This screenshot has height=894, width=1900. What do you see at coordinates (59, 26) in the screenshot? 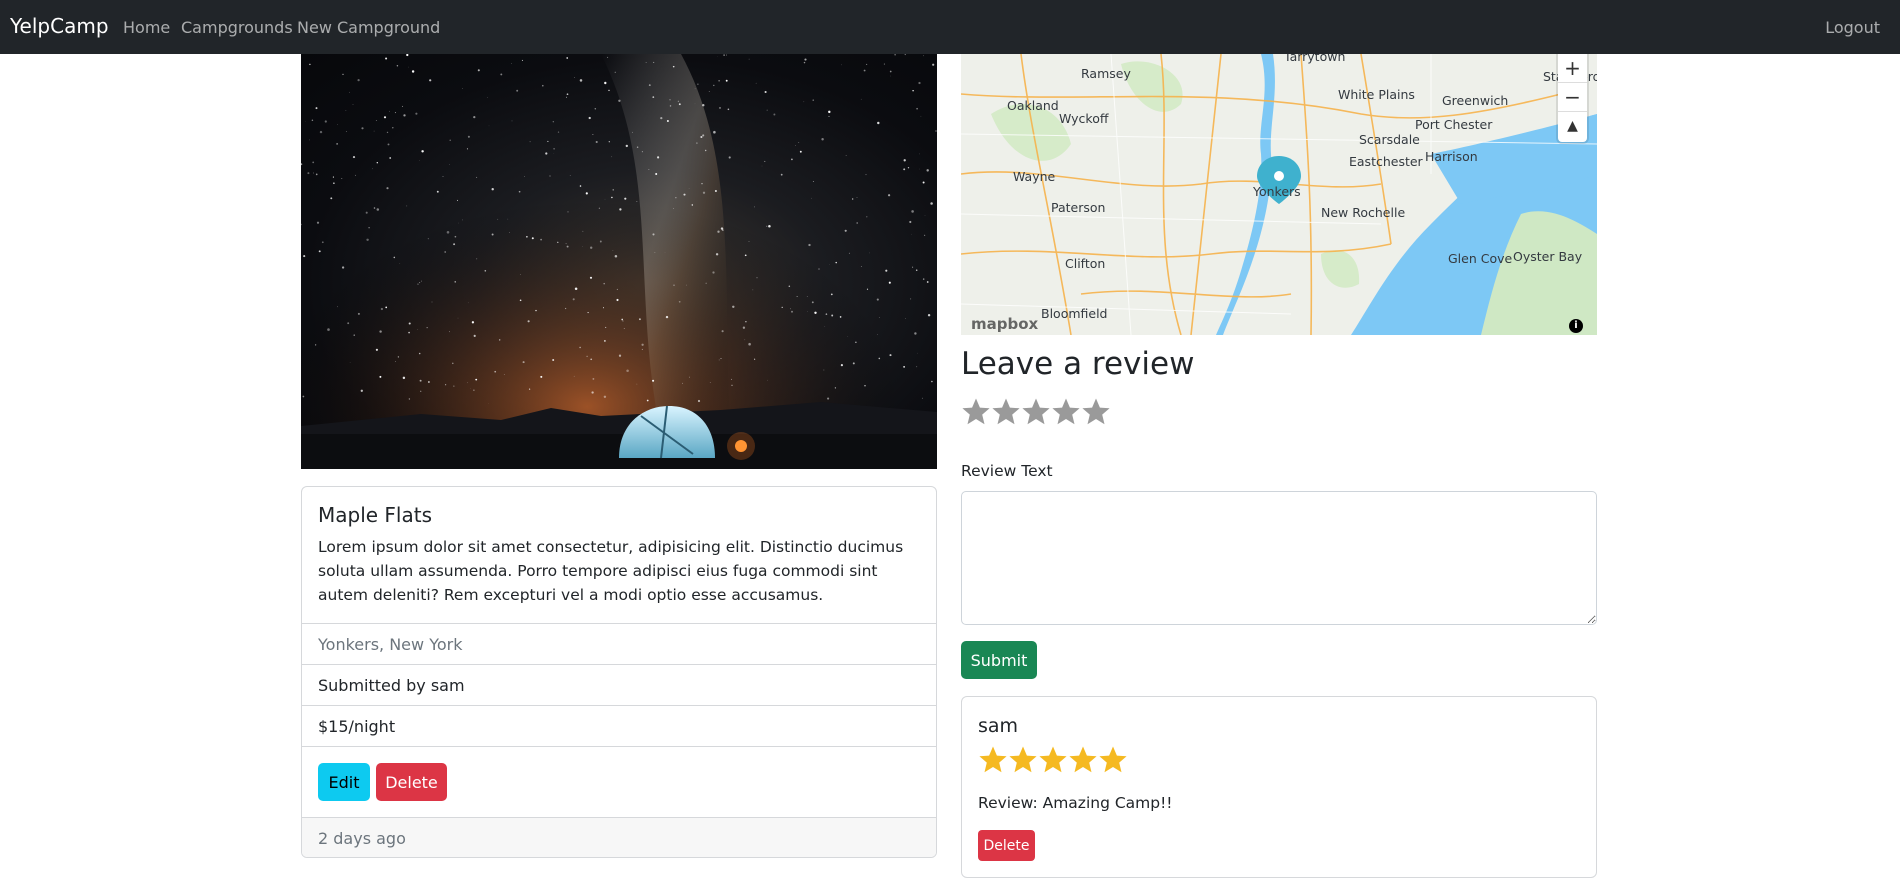
I see `brand-link: YelpCamp` at bounding box center [59, 26].